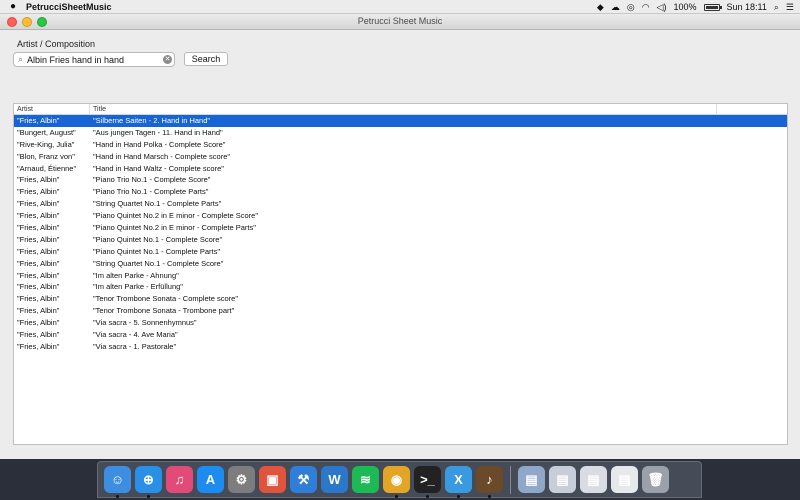 This screenshot has height=500, width=800. I want to click on table-row: "Fries, Albin" "Via sacra - 1. Pastorale", so click(400, 347).